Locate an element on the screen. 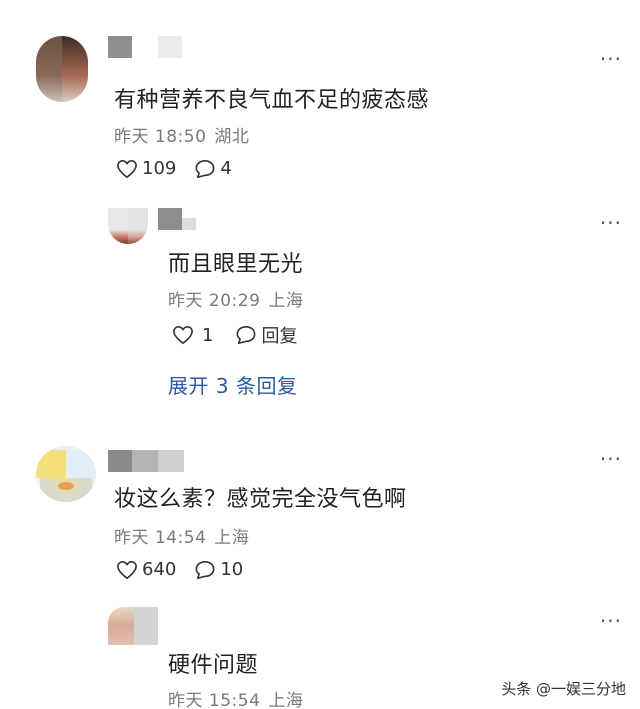 The height and width of the screenshot is (709, 640). comment-meta: 昨天 20:29 上海 is located at coordinates (235, 298).